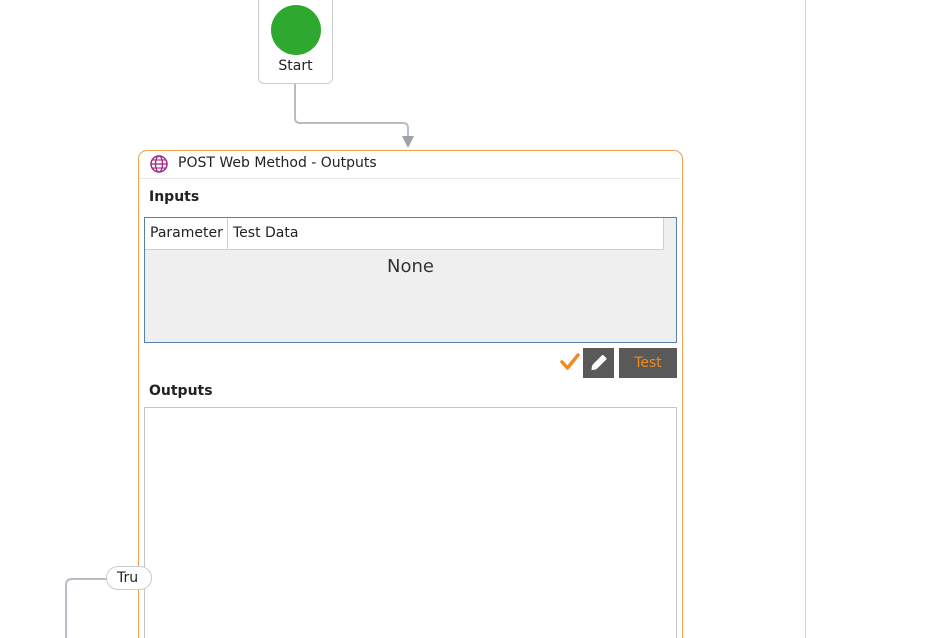  What do you see at coordinates (277, 163) in the screenshot?
I see `node-title: POST Web Method - Outputs` at bounding box center [277, 163].